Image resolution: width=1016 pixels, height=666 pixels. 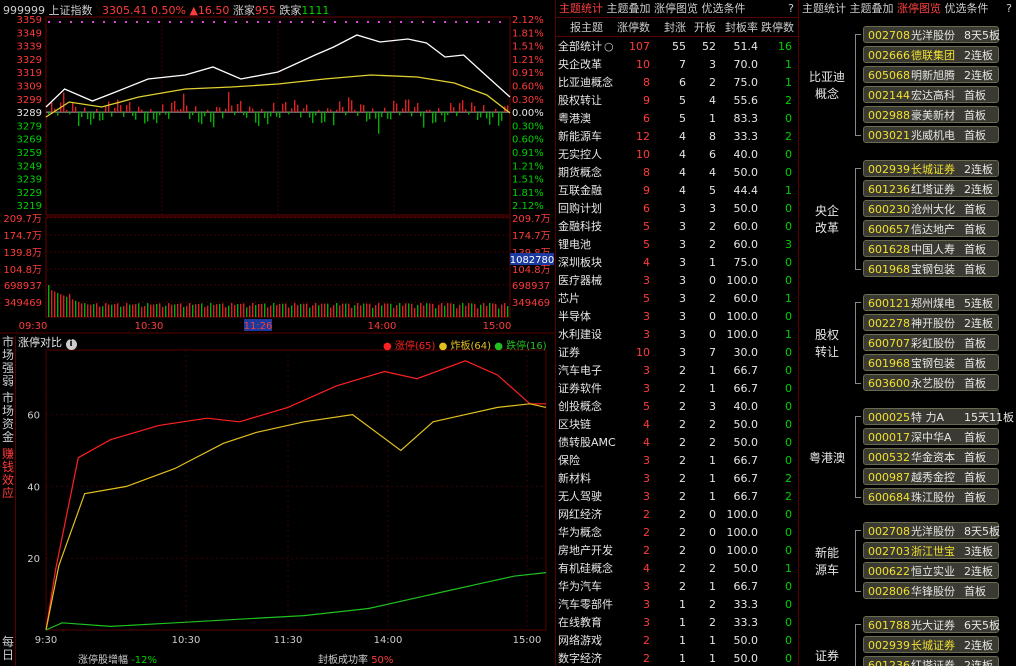 I want to click on stock-chip: 002666 德联集团 2连板, so click(x=931, y=54).